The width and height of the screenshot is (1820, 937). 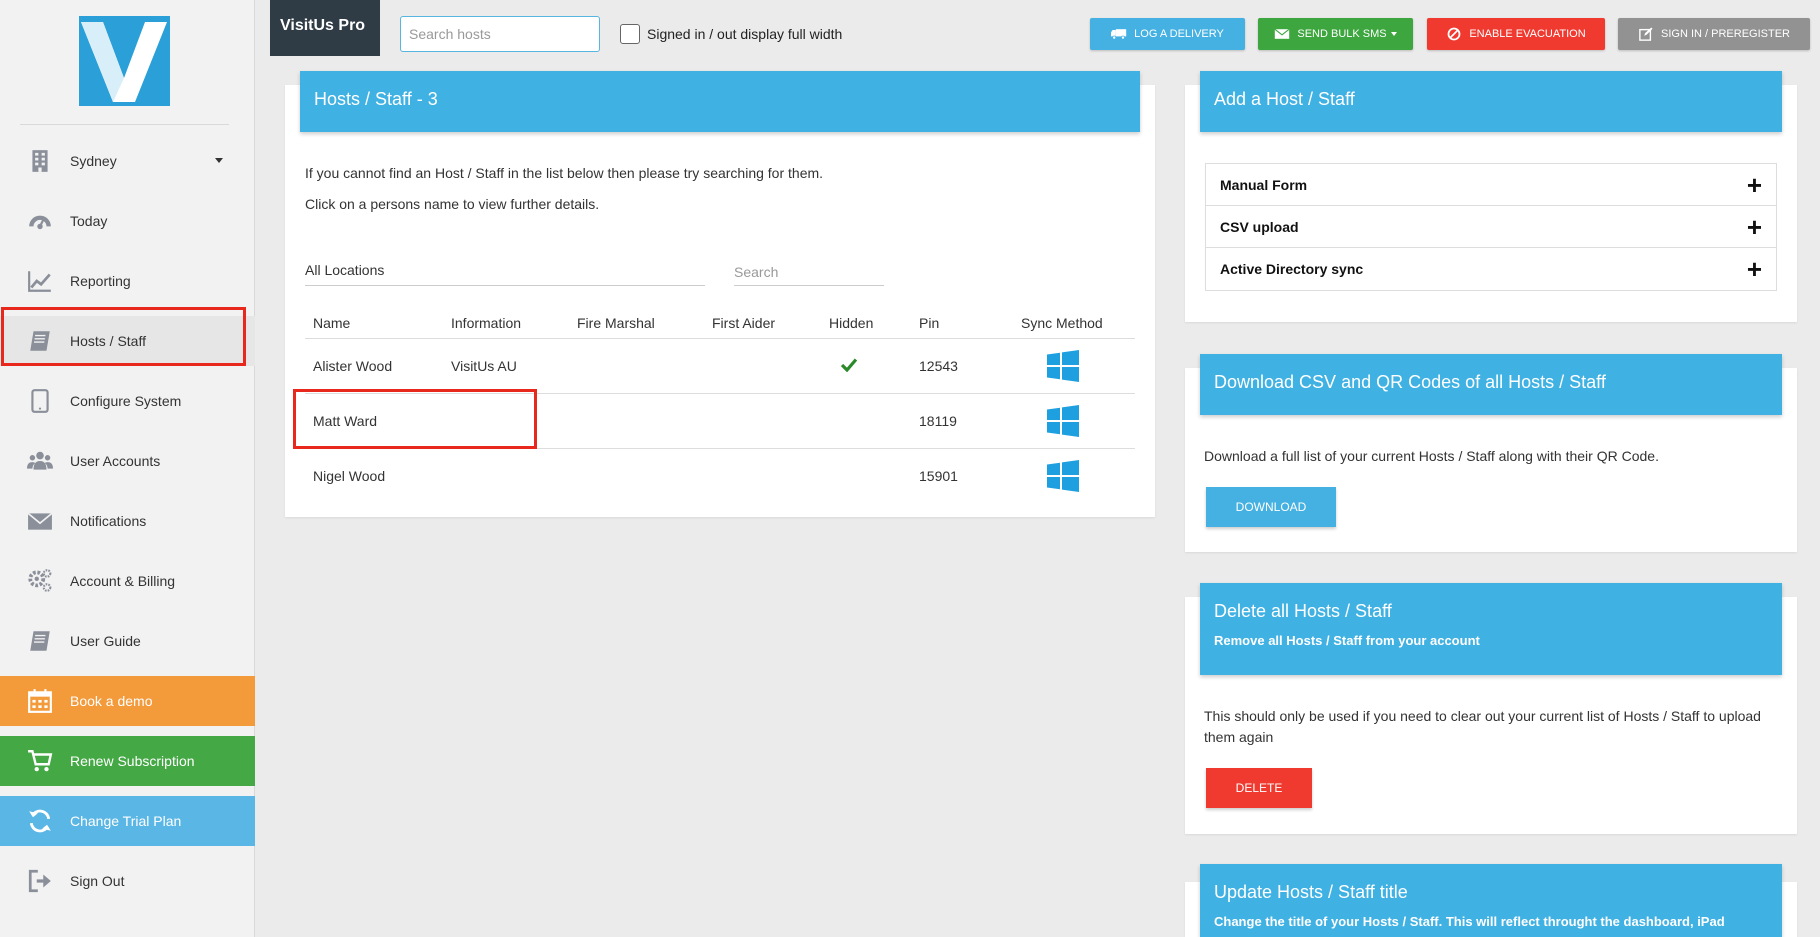 What do you see at coordinates (127, 401) in the screenshot?
I see `sidebar-item-configure-system: Configure System` at bounding box center [127, 401].